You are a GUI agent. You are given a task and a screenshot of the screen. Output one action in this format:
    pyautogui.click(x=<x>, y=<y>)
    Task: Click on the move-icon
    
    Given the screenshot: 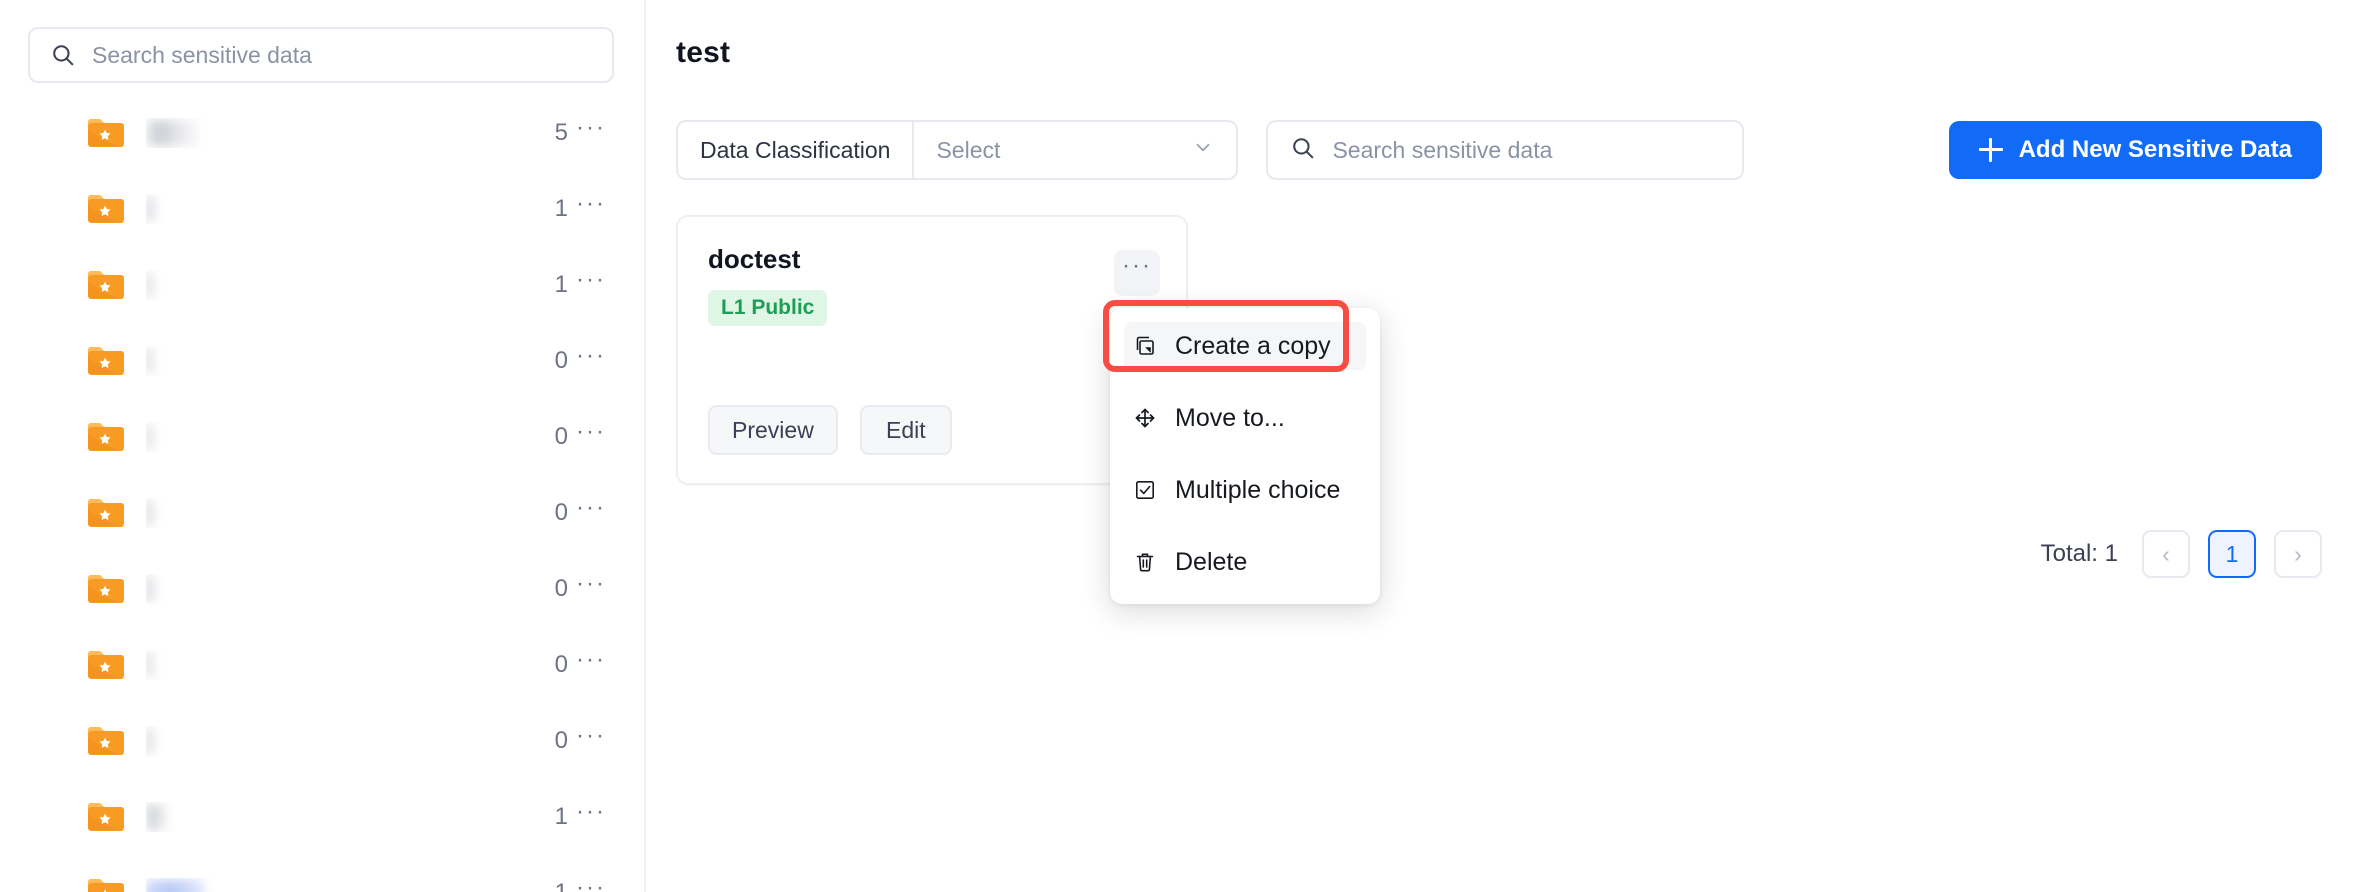 What is the action you would take?
    pyautogui.click(x=1145, y=418)
    